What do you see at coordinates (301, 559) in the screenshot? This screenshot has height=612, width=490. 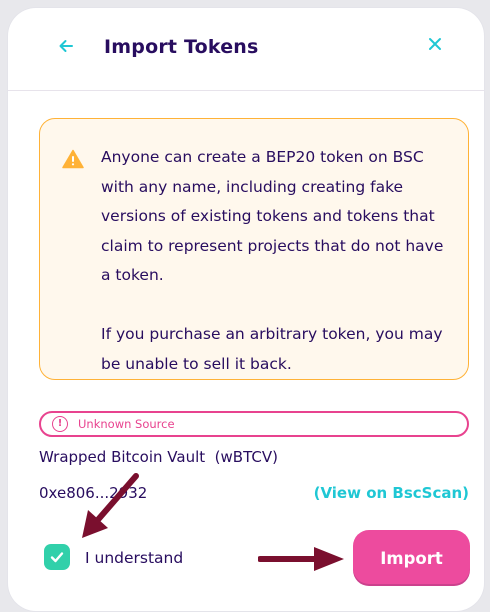 I see `annotation-arrow-to-import` at bounding box center [301, 559].